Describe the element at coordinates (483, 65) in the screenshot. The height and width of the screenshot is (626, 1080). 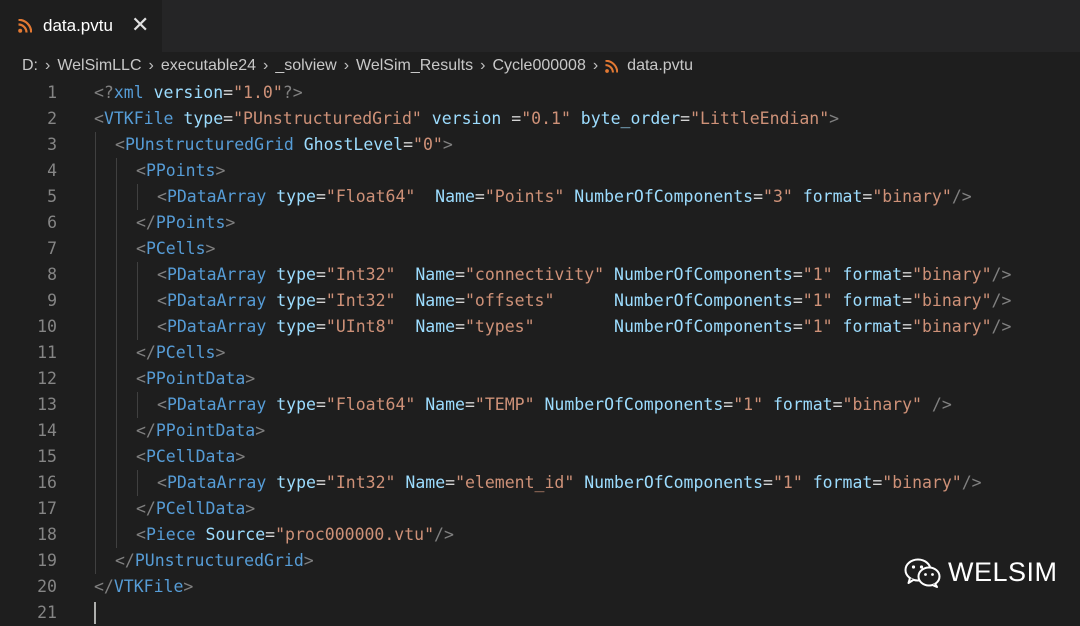
I see `chevron-right-icon: ›` at that location.